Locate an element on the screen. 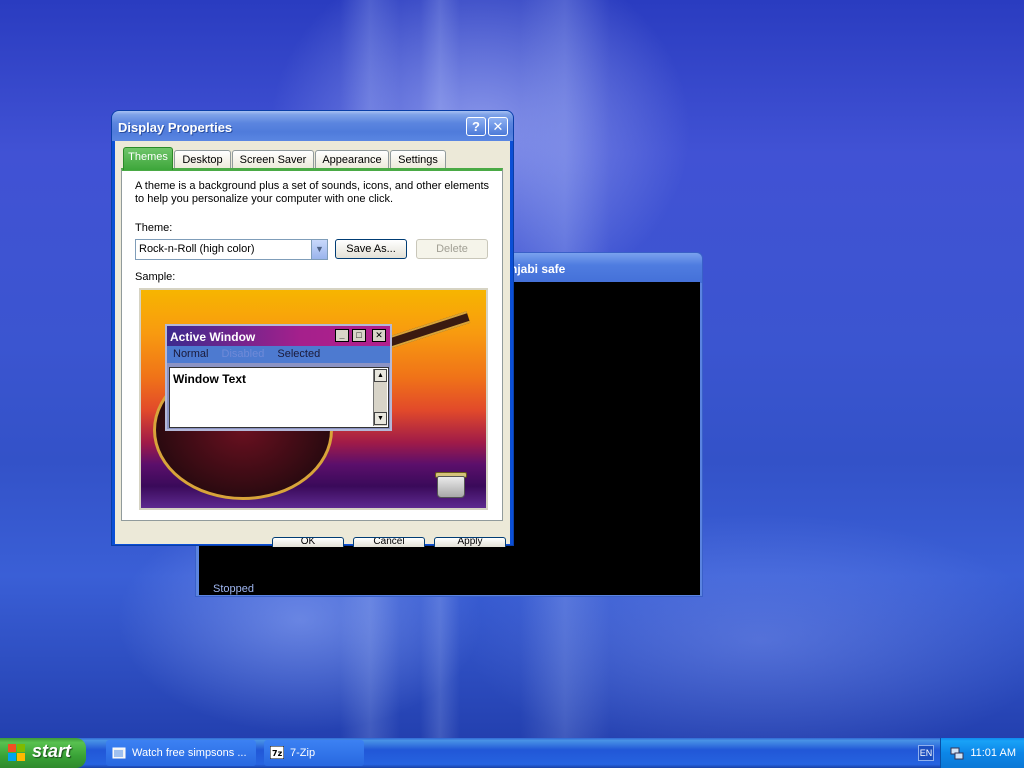 The image size is (1024, 768). ok-button: OK is located at coordinates (308, 542).